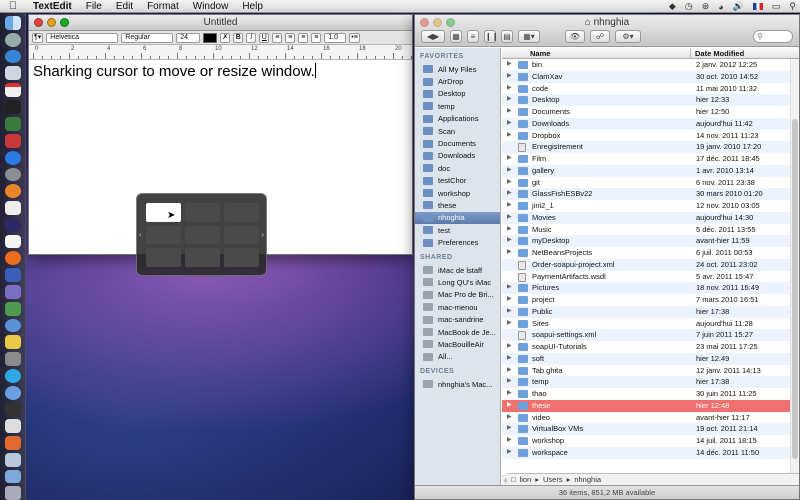 The image size is (800, 500). I want to click on file-row: ▶ Public hier 17:38, so click(650, 311).